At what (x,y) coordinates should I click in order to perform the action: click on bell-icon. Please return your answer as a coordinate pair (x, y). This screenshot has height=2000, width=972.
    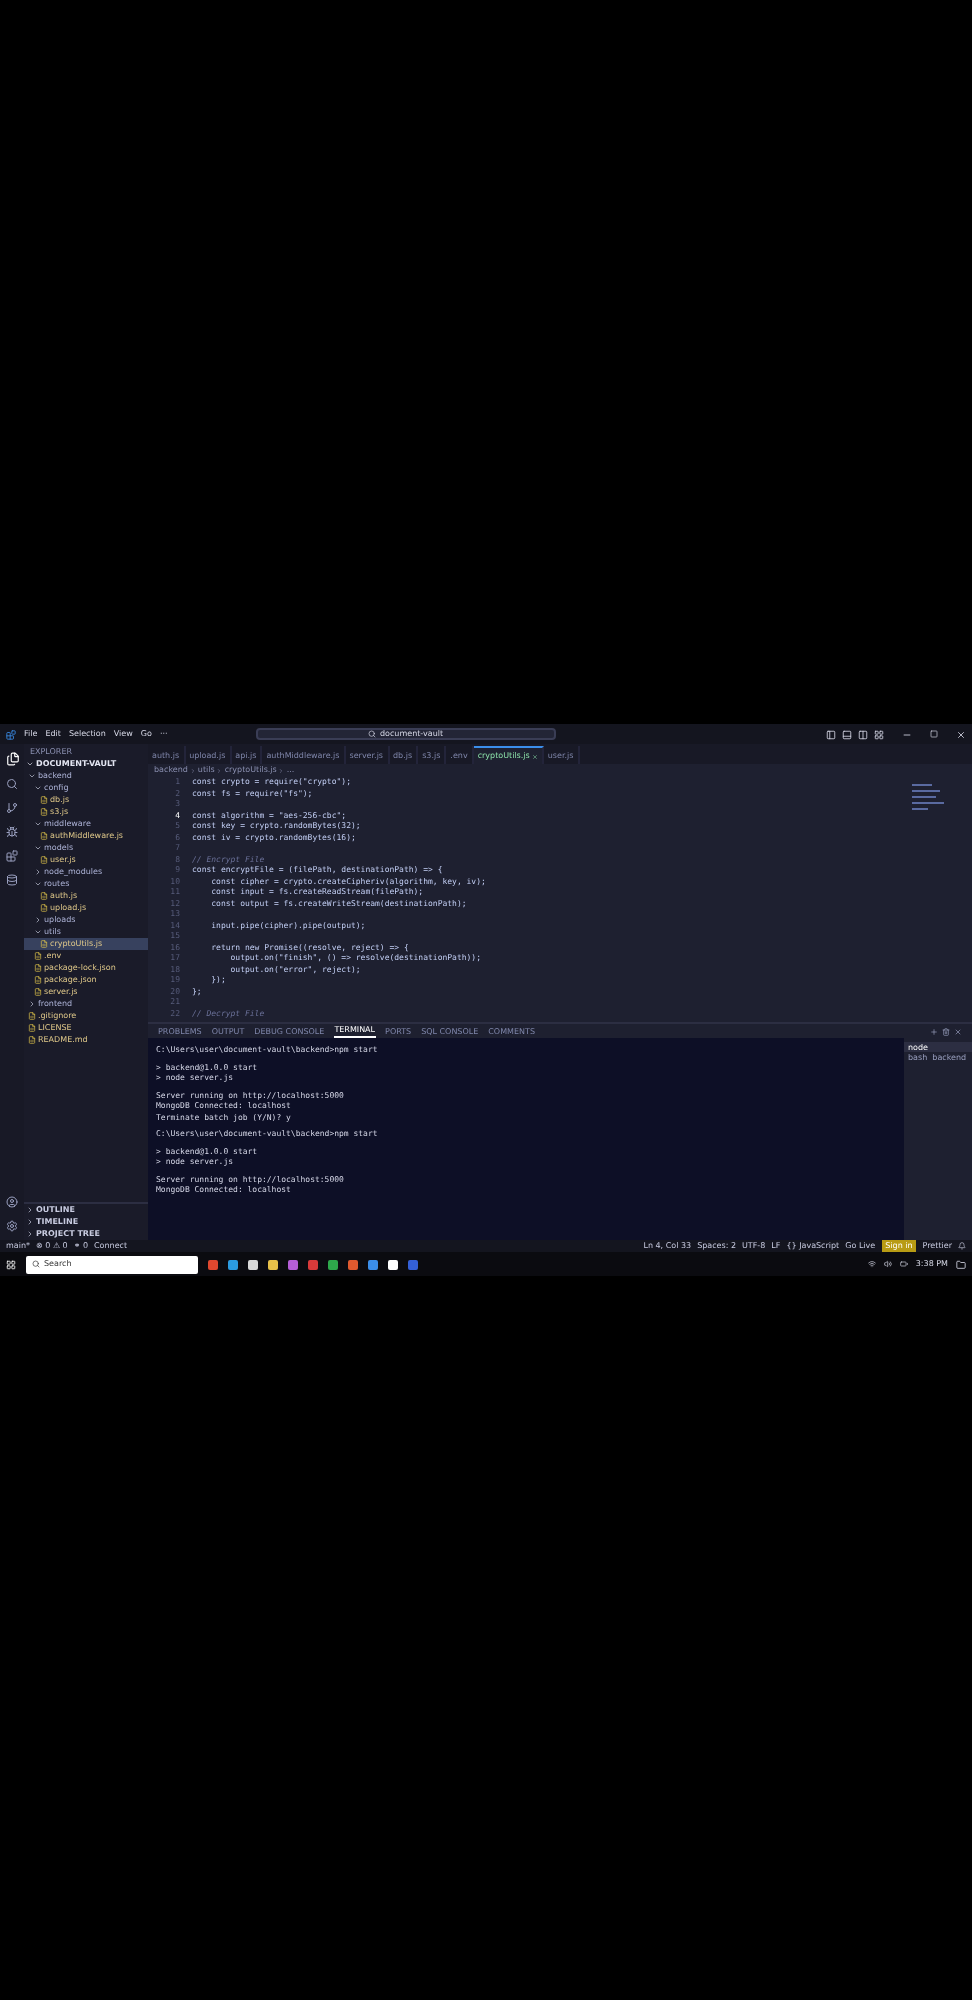
    Looking at the image, I should click on (962, 1246).